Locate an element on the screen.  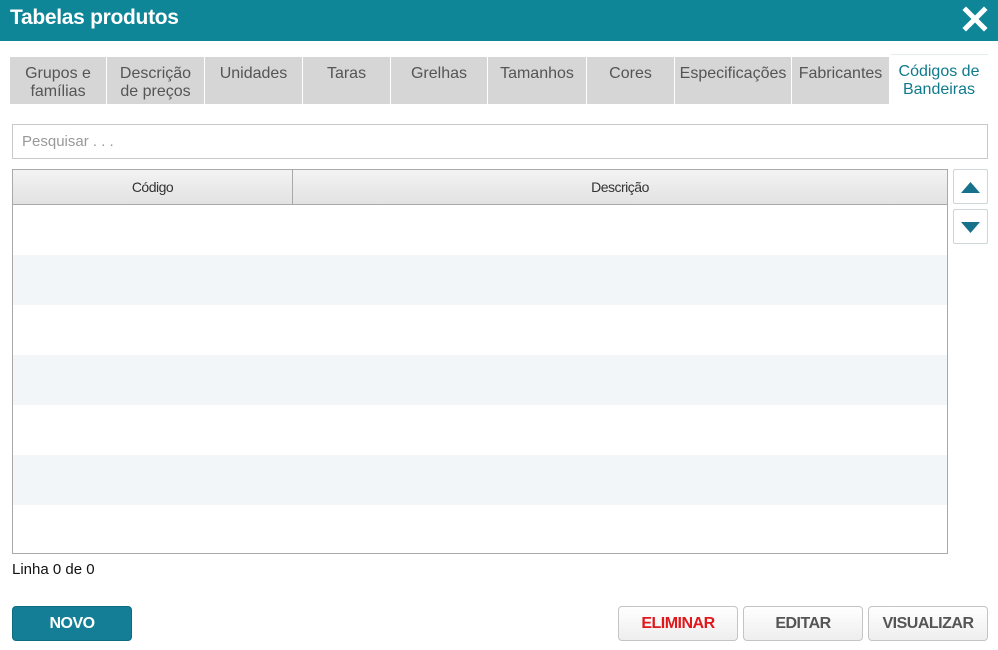
tab-especificacoes: Especificações is located at coordinates (733, 80).